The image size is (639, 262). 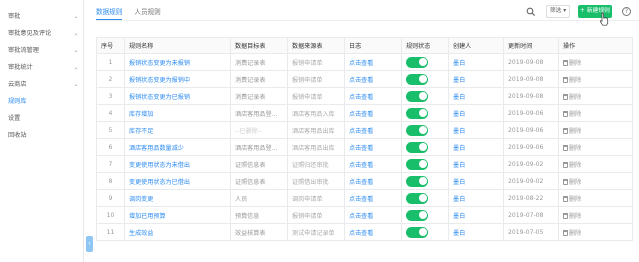 What do you see at coordinates (177, 164) in the screenshot?
I see `rule-name-link: 变更使用状态为未借出` at bounding box center [177, 164].